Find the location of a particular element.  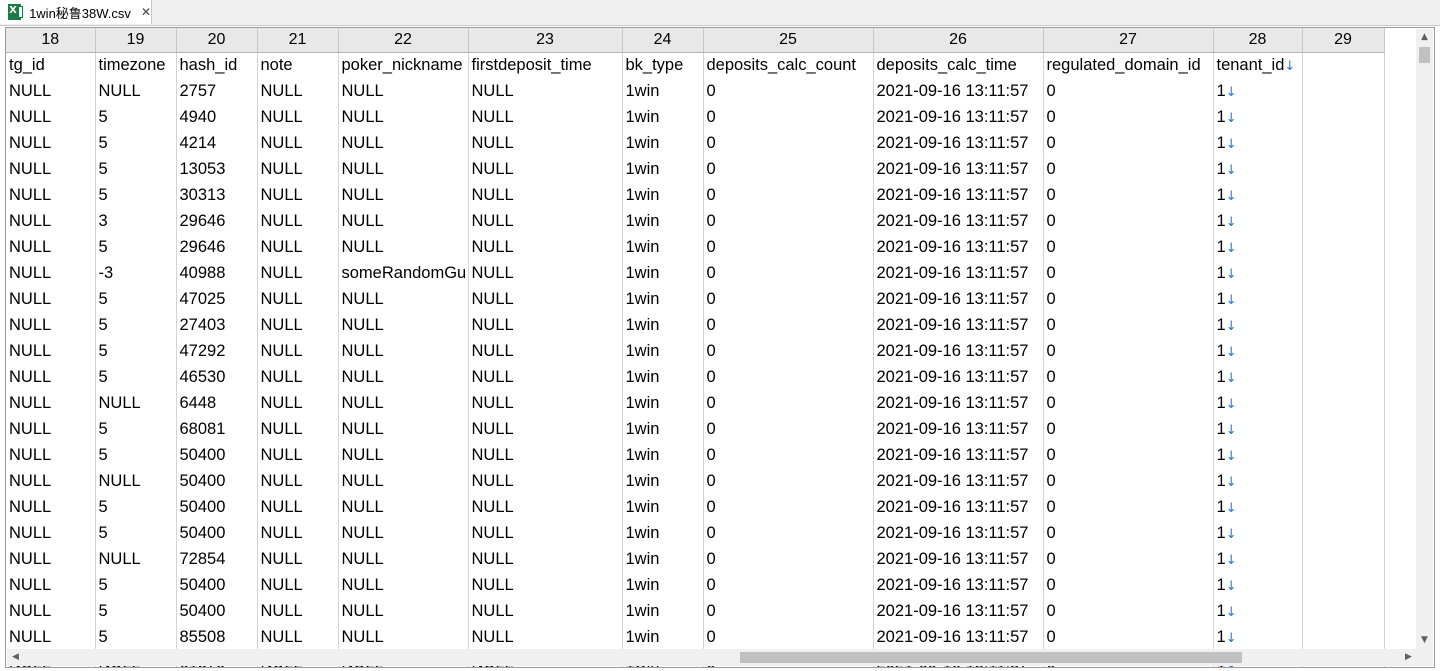

table-cell: 2757 is located at coordinates (217, 91).